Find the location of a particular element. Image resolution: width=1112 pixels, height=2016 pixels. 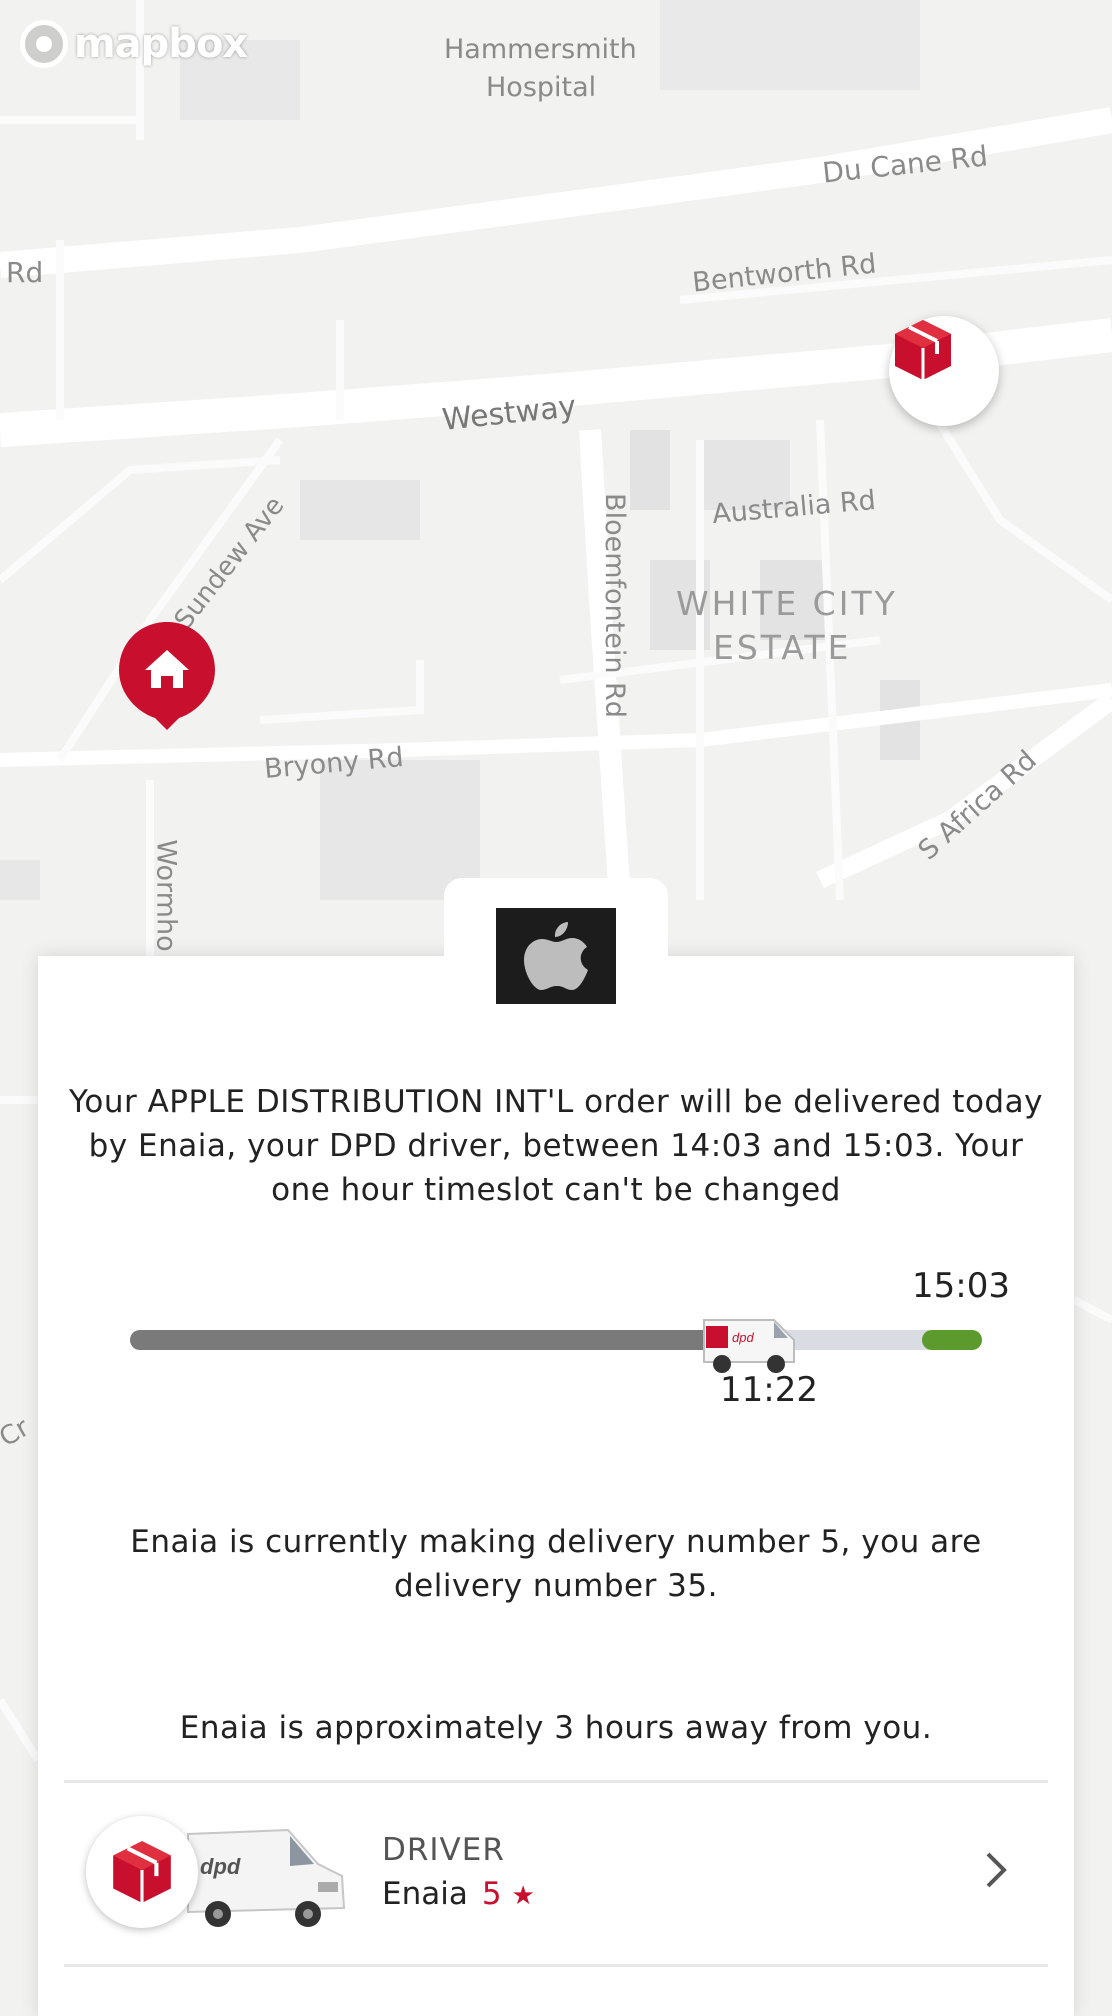

map-label-hospital-2: Hospital is located at coordinates (541, 87).